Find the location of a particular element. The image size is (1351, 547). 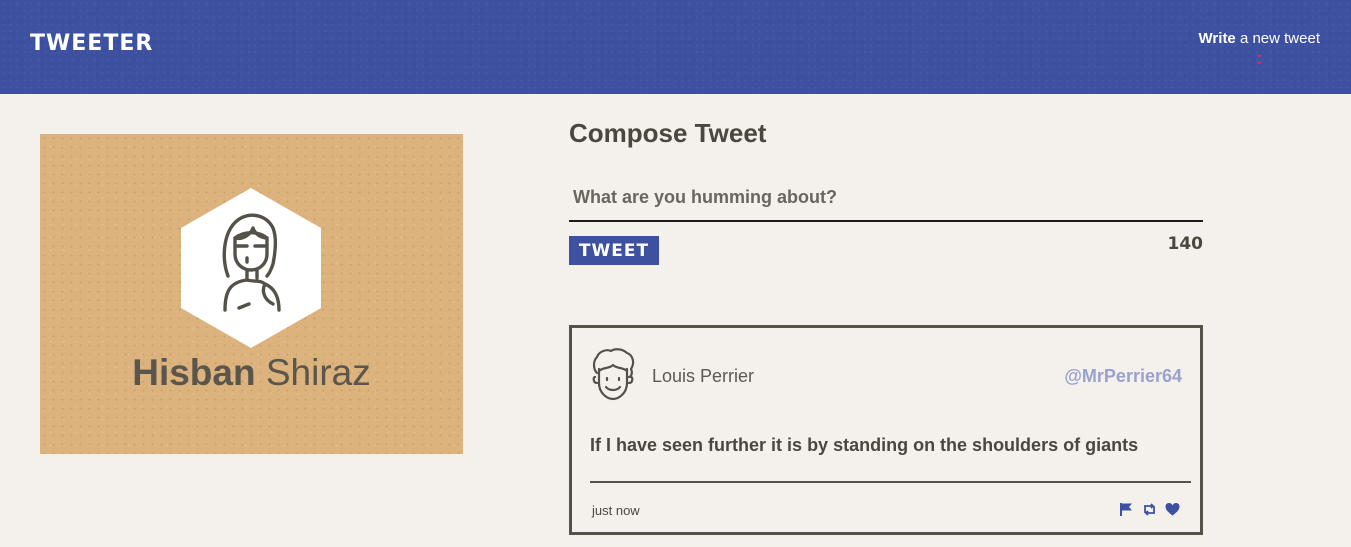

tweet-timestamp: just now is located at coordinates (616, 510).